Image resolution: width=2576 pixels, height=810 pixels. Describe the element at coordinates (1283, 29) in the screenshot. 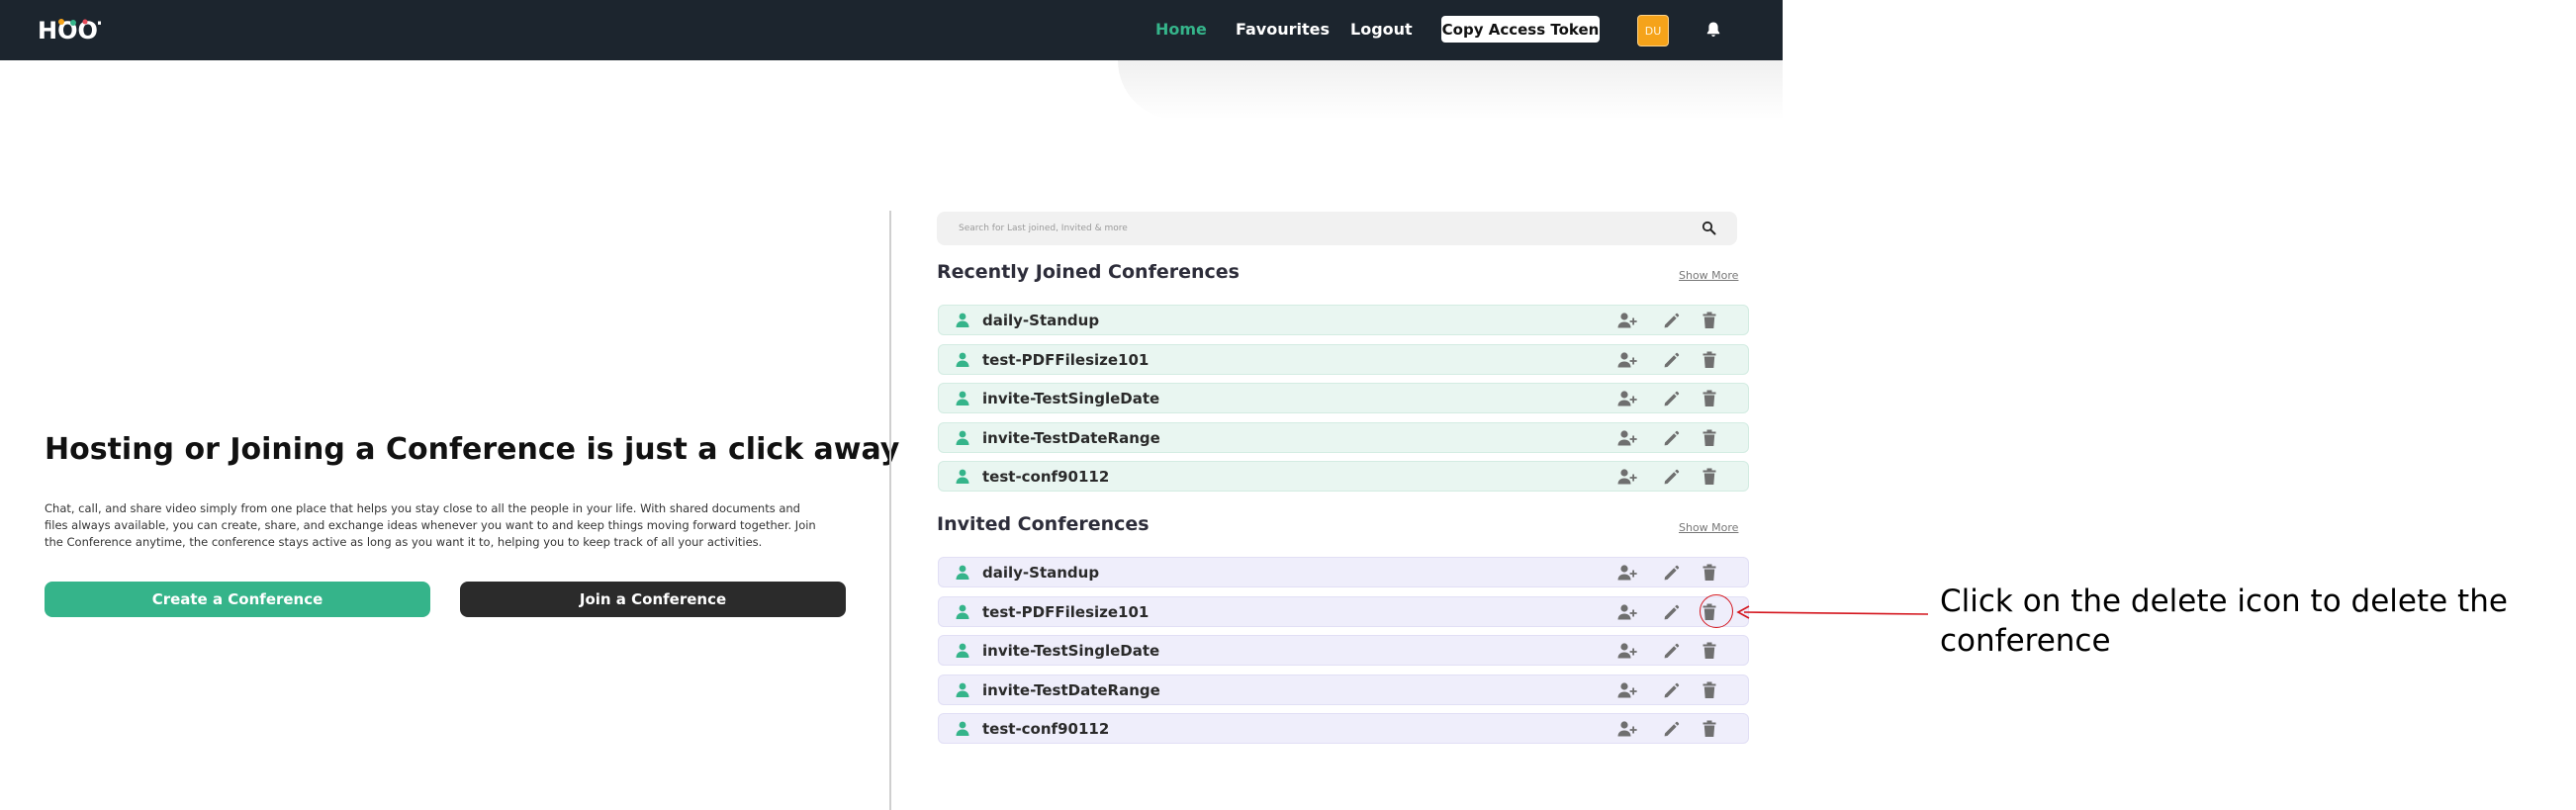

I see `nav-favourites-link: Favourites` at that location.